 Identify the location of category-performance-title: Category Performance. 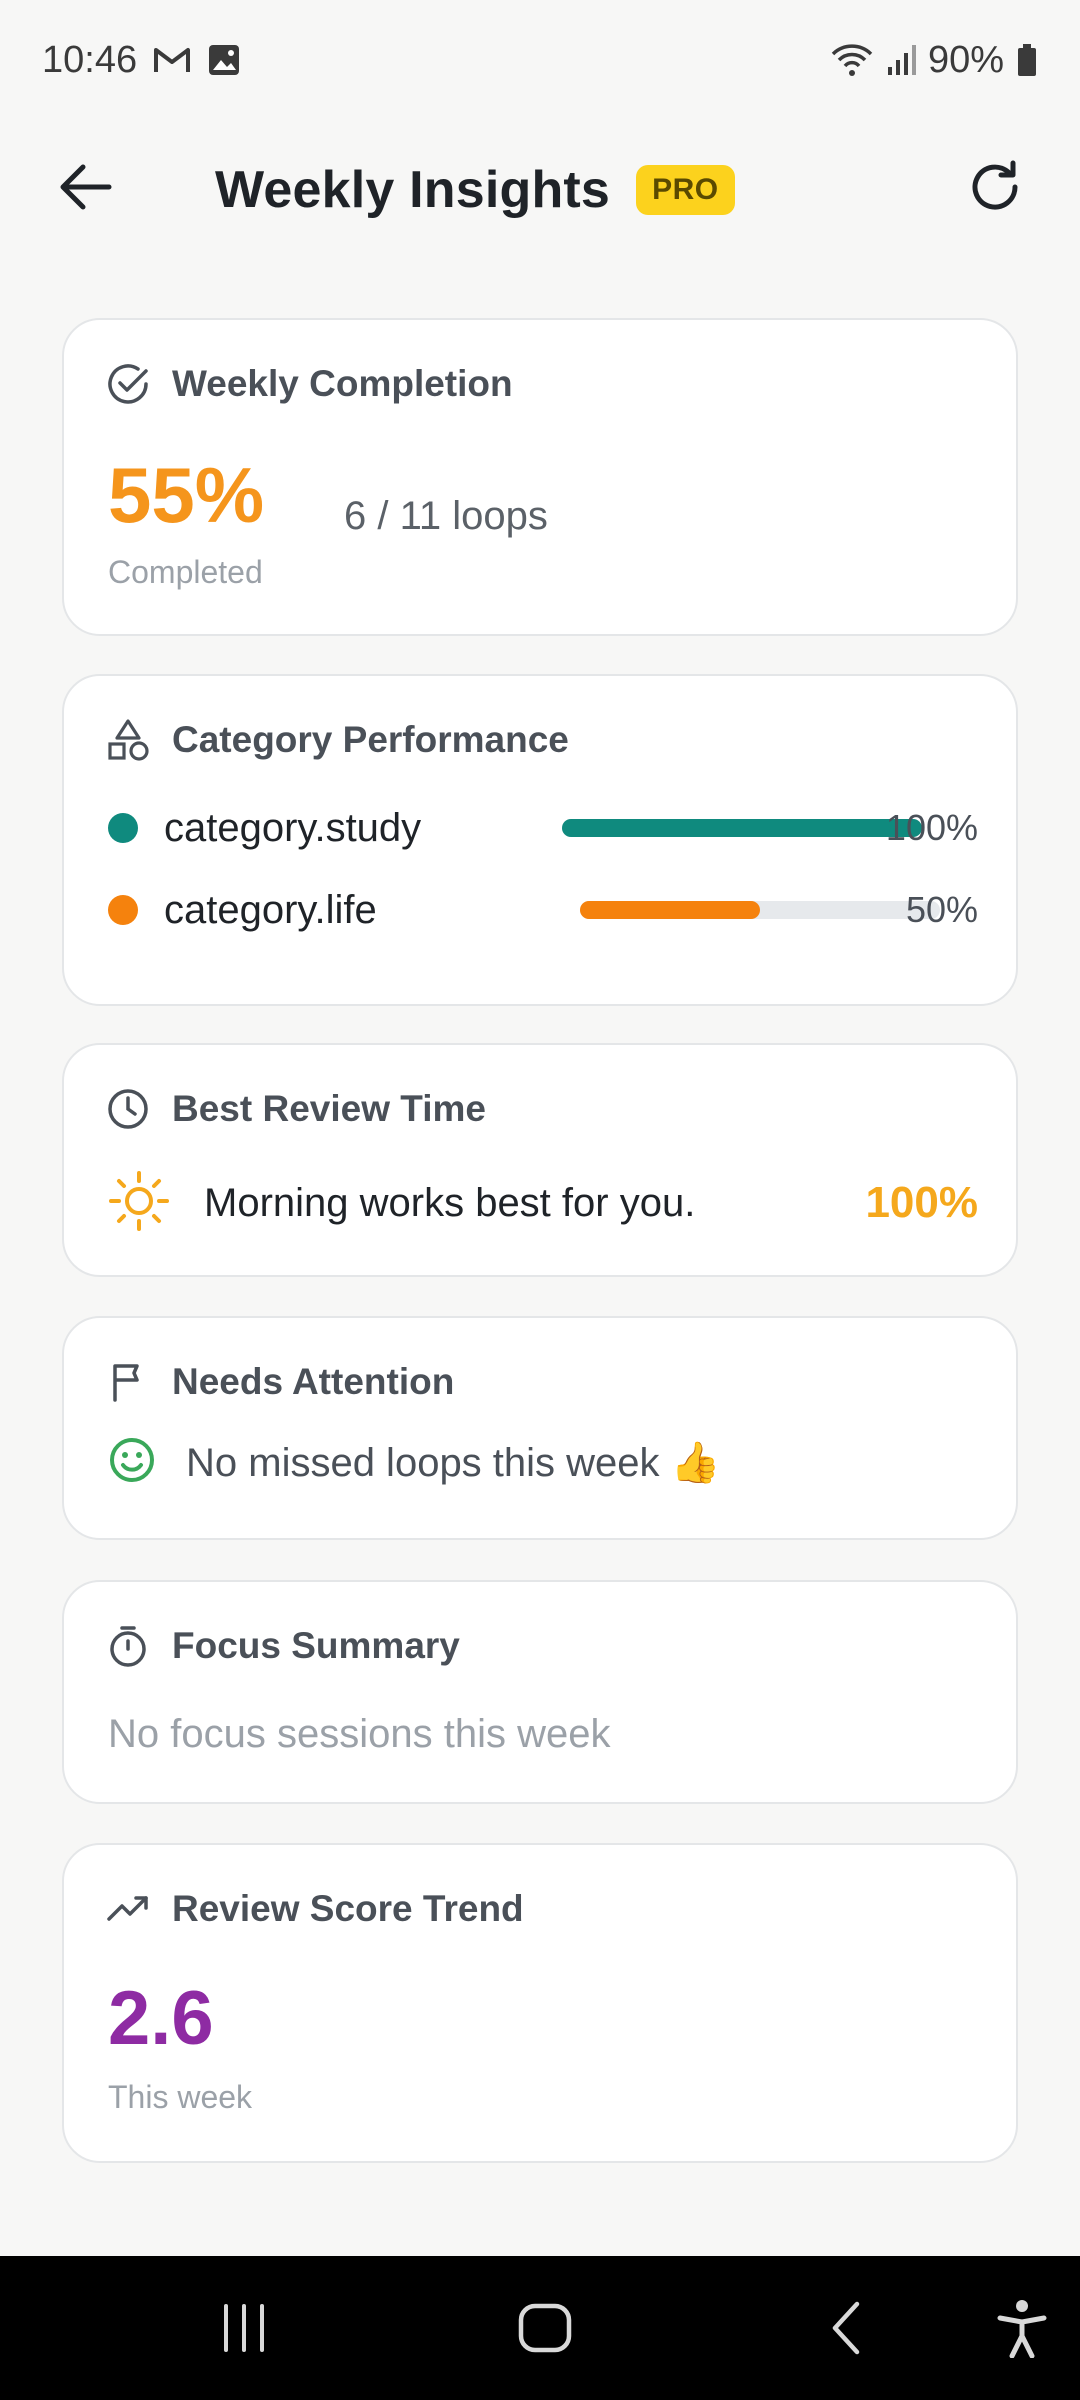
(370, 739).